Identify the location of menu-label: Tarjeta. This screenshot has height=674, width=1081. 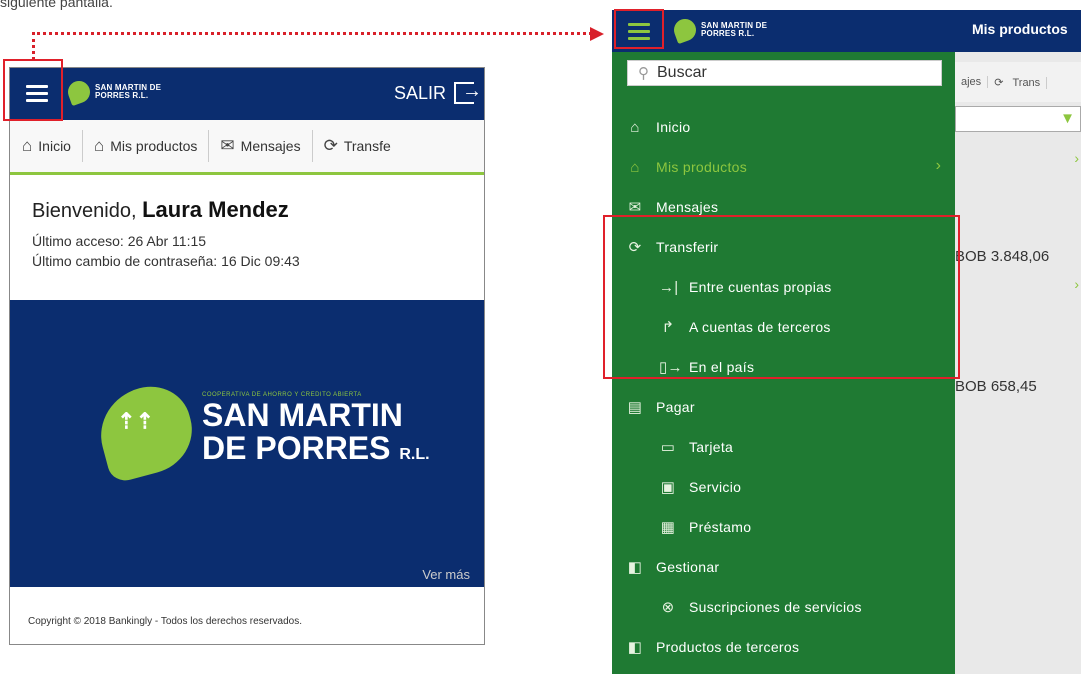
(711, 447).